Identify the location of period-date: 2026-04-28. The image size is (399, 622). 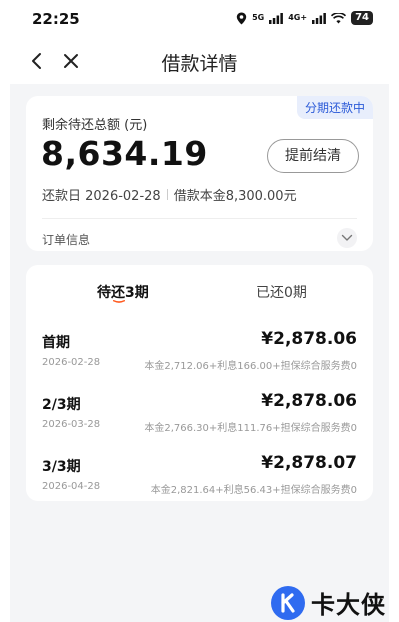
(71, 486).